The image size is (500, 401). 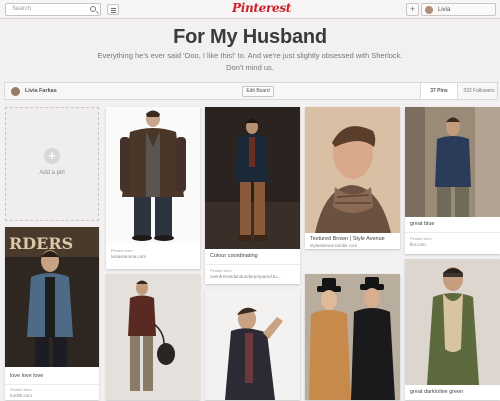 I want to click on search-icon, so click(x=93, y=9).